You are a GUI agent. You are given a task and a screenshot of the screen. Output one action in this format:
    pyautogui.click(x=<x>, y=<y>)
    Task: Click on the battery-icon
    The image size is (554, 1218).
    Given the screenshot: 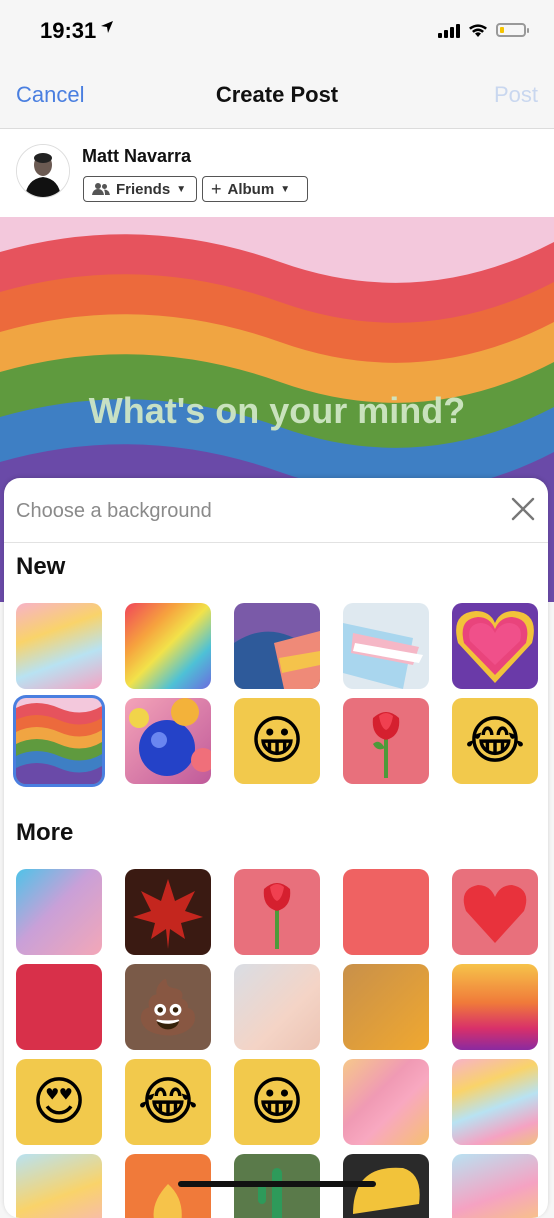 What is the action you would take?
    pyautogui.click(x=512, y=30)
    